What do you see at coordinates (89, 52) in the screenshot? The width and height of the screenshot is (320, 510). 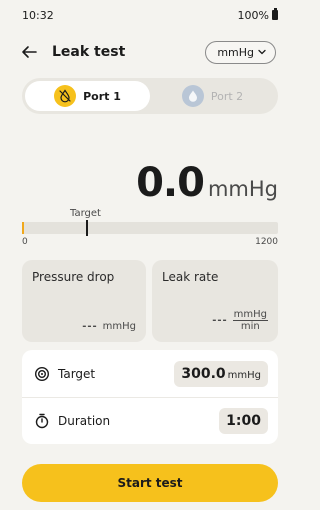 I see `page-title: Leak test` at bounding box center [89, 52].